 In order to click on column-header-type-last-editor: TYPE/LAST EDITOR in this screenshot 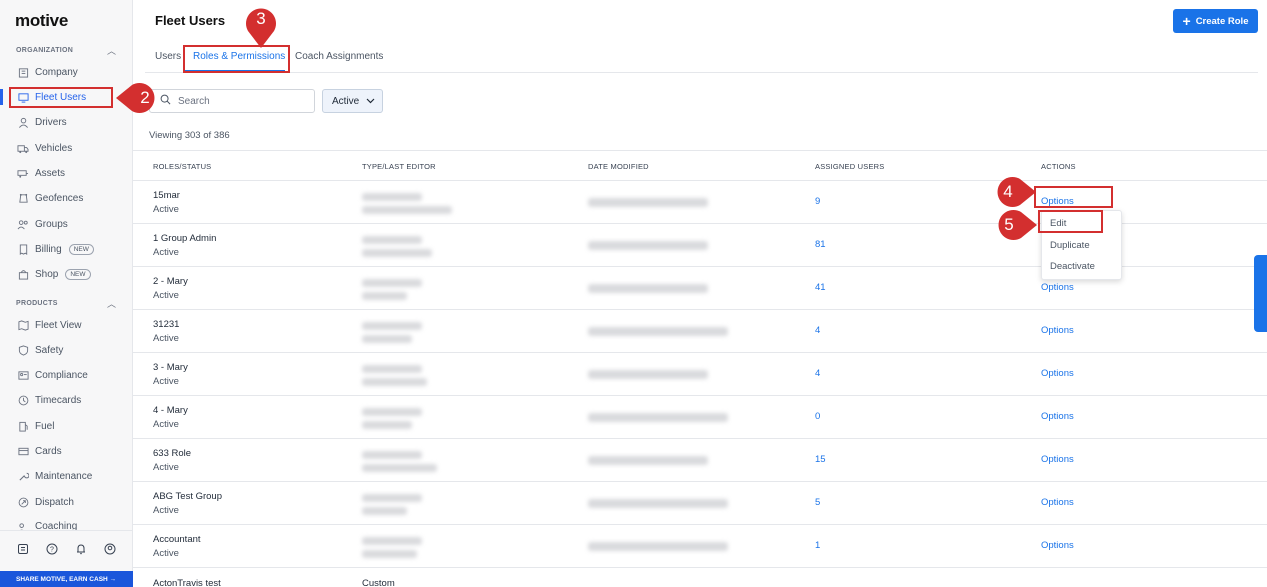, I will do `click(399, 166)`.